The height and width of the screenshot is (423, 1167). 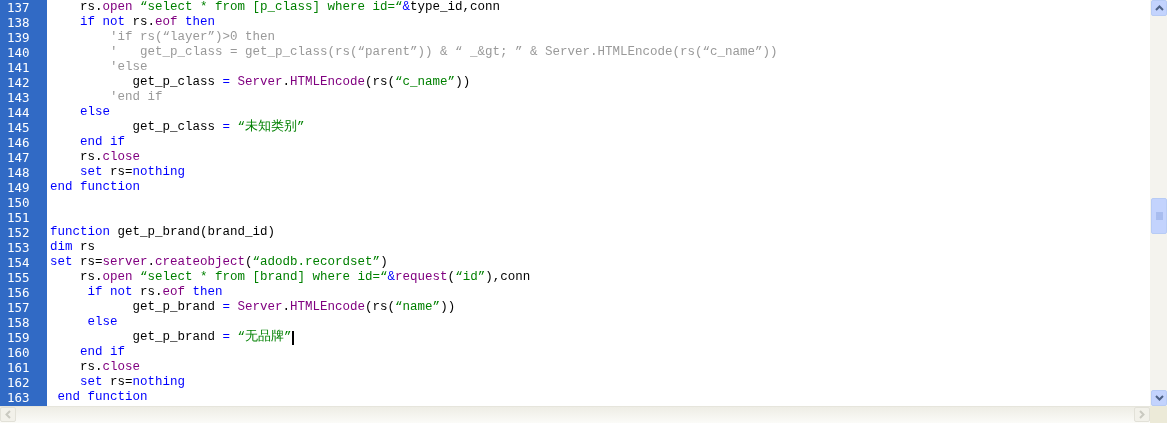 What do you see at coordinates (18, 127) in the screenshot?
I see `line-number: 145` at bounding box center [18, 127].